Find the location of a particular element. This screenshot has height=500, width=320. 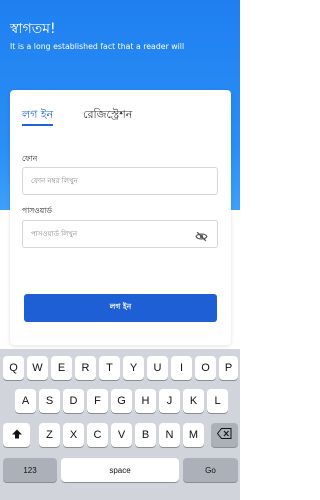

phone-label: ফোন is located at coordinates (30, 158).